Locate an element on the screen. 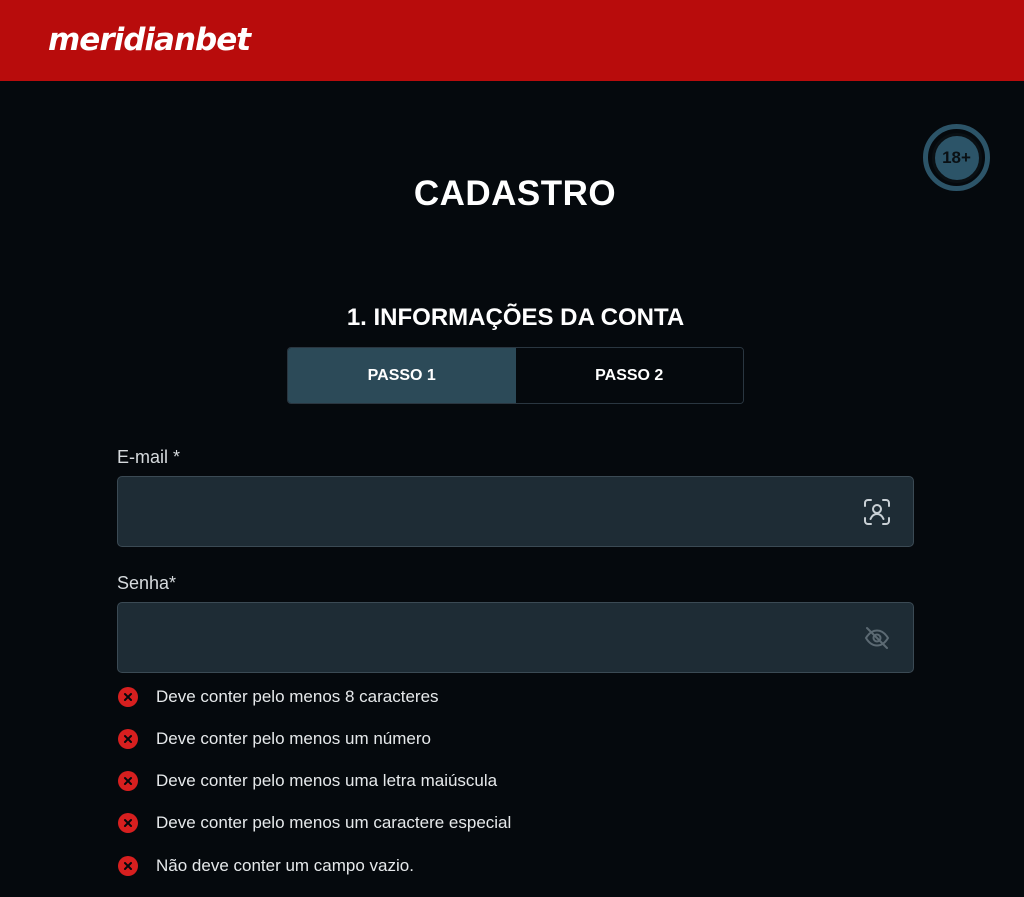  email-field-container is located at coordinates (515, 511).